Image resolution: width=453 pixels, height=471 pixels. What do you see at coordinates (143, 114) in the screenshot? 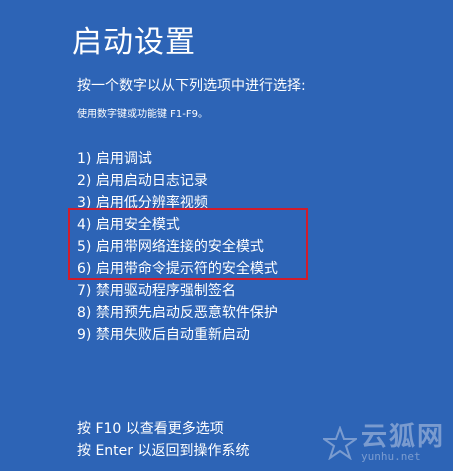
I see `key-hint-text: 使用数字键或功能键 F1-F9。` at bounding box center [143, 114].